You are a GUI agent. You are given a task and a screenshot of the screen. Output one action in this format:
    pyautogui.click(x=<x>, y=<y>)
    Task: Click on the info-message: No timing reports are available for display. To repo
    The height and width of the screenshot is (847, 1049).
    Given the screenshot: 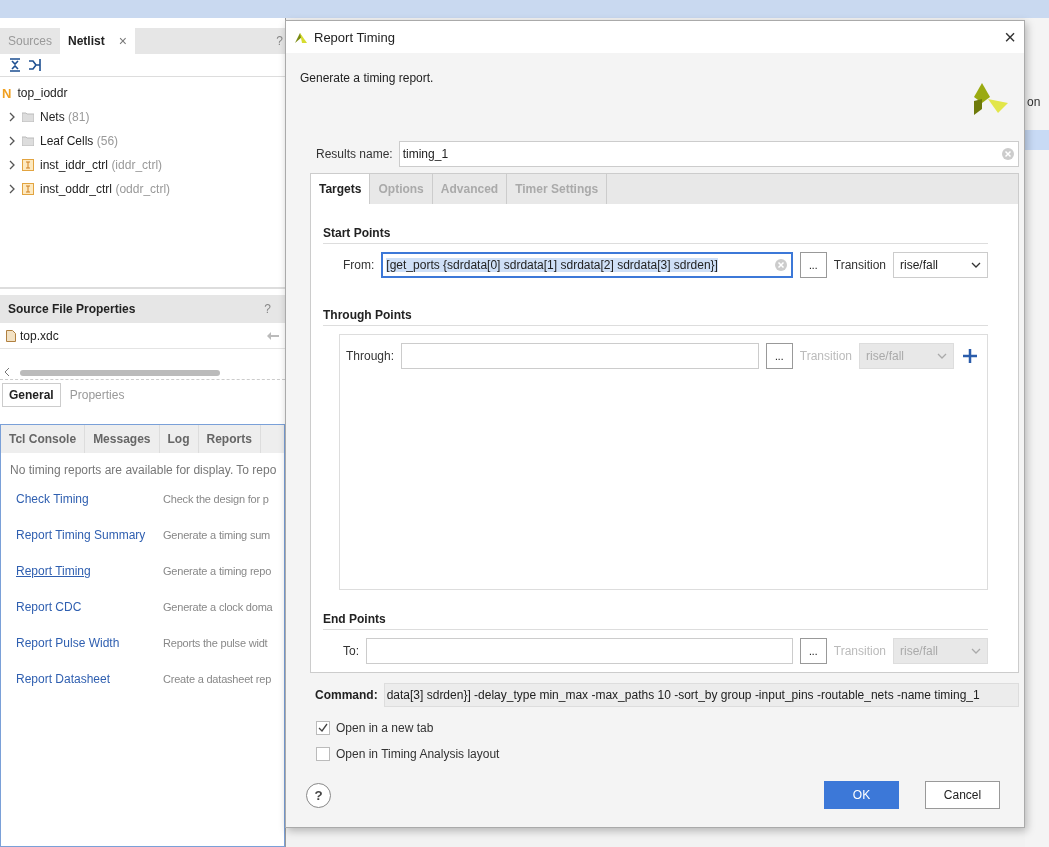 What is the action you would take?
    pyautogui.click(x=143, y=470)
    